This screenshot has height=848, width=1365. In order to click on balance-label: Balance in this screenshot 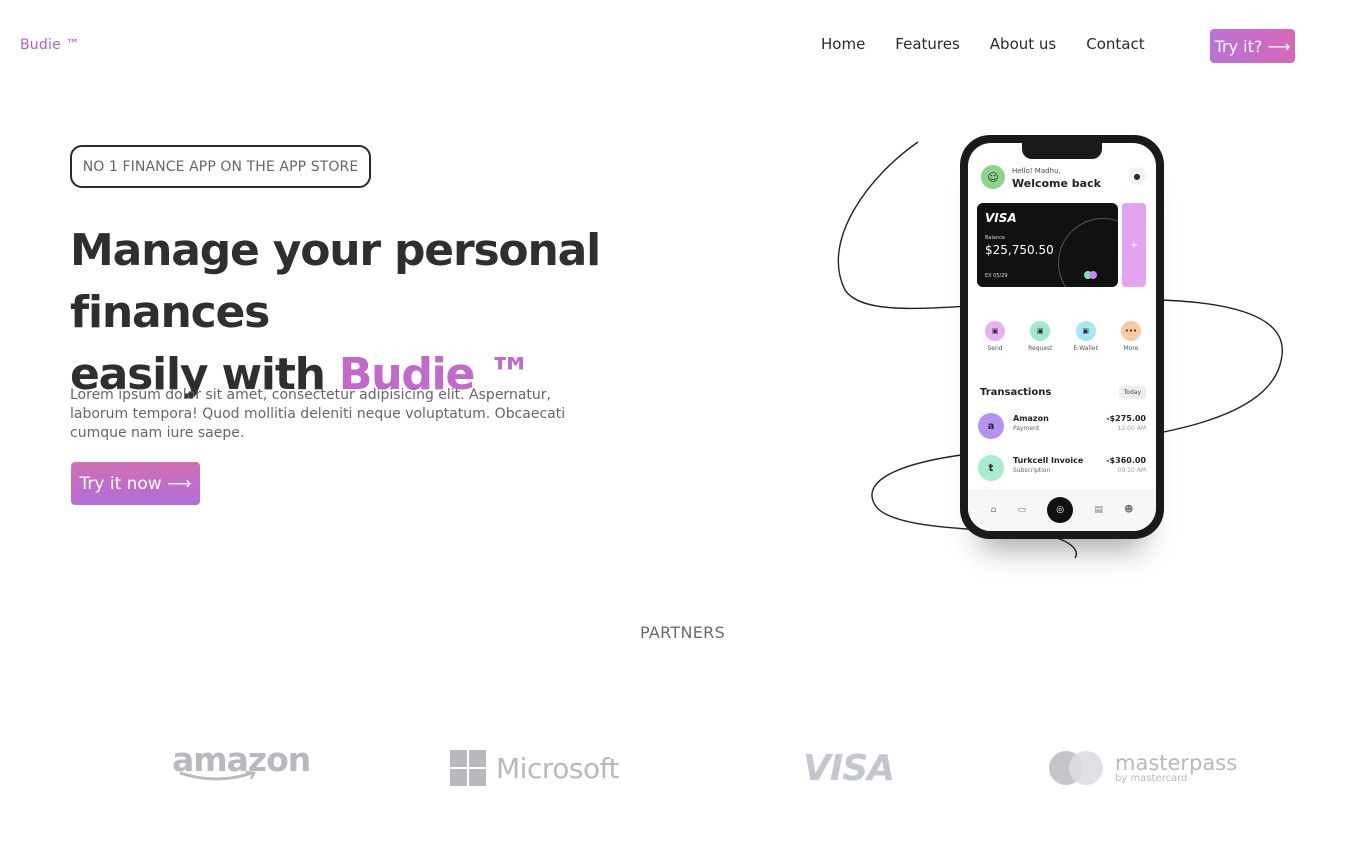, I will do `click(995, 238)`.